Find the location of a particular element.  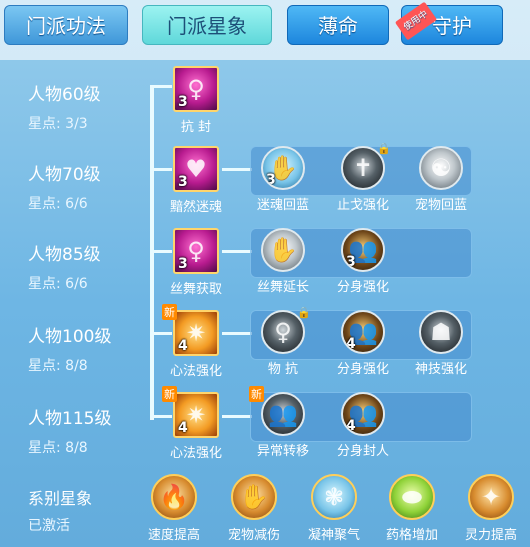

skill-name: 黯然迷魂 is located at coordinates (195, 207).